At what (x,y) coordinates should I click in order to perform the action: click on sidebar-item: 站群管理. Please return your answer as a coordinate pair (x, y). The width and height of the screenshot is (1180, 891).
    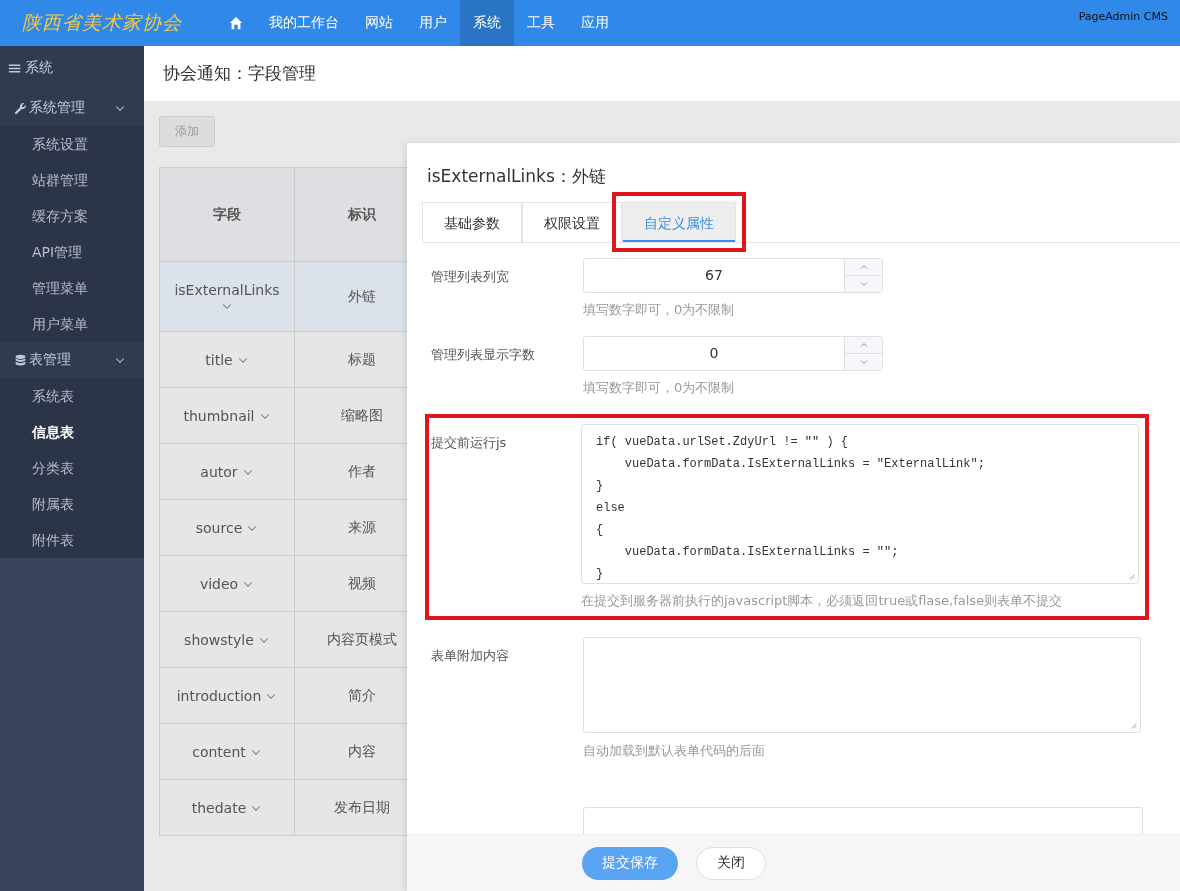
    Looking at the image, I should click on (72, 180).